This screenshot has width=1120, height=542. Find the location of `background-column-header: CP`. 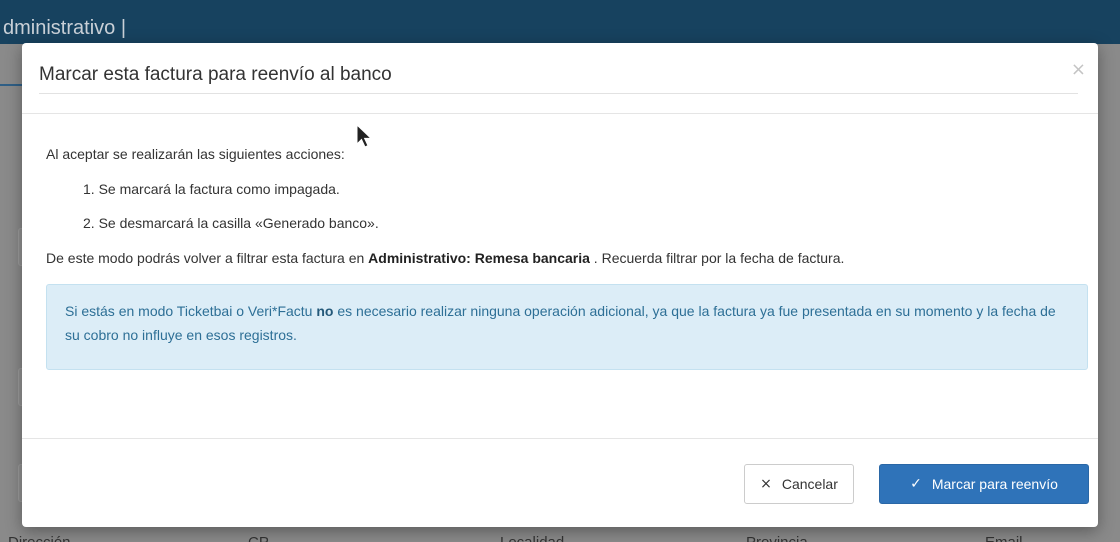

background-column-header: CP is located at coordinates (258, 538).